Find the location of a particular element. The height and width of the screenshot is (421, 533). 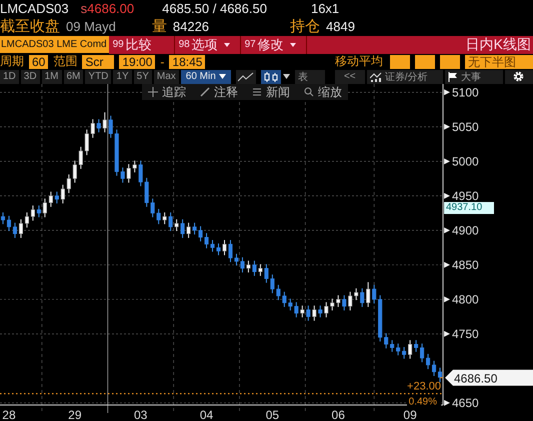

candlestick-icon is located at coordinates (270, 77).